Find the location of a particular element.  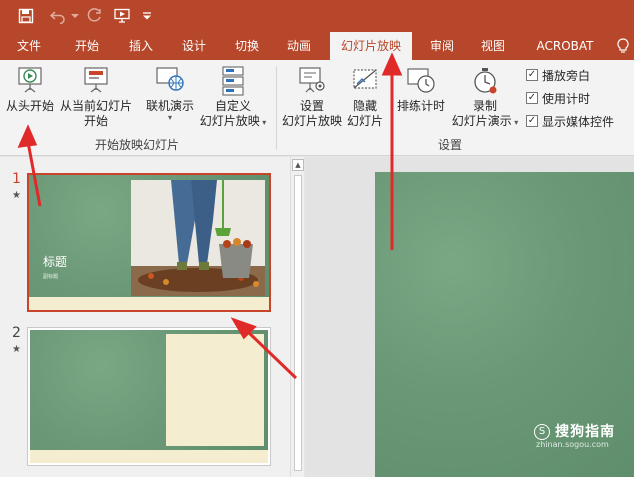

sogou-logo-icon: S is located at coordinates (542, 431).